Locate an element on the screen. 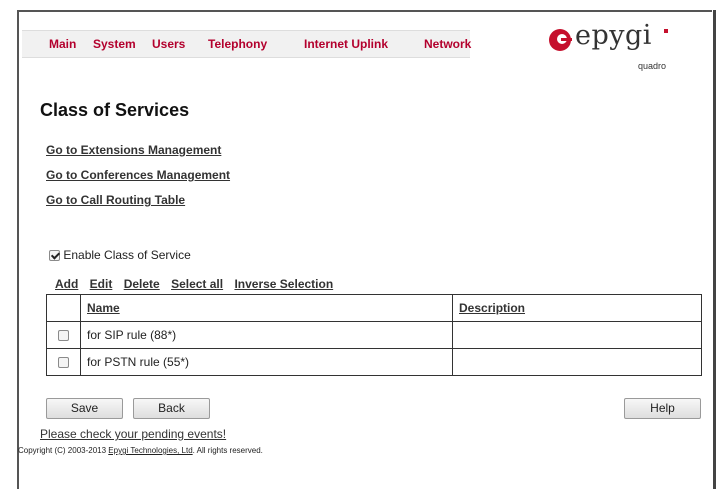 This screenshot has width=717, height=489. logo-brand-text: epygi is located at coordinates (613, 35).